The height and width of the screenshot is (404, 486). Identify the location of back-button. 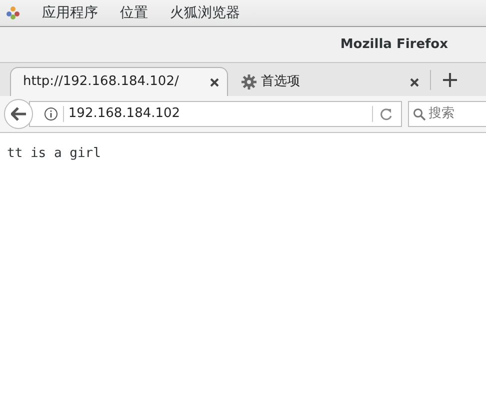
(19, 114).